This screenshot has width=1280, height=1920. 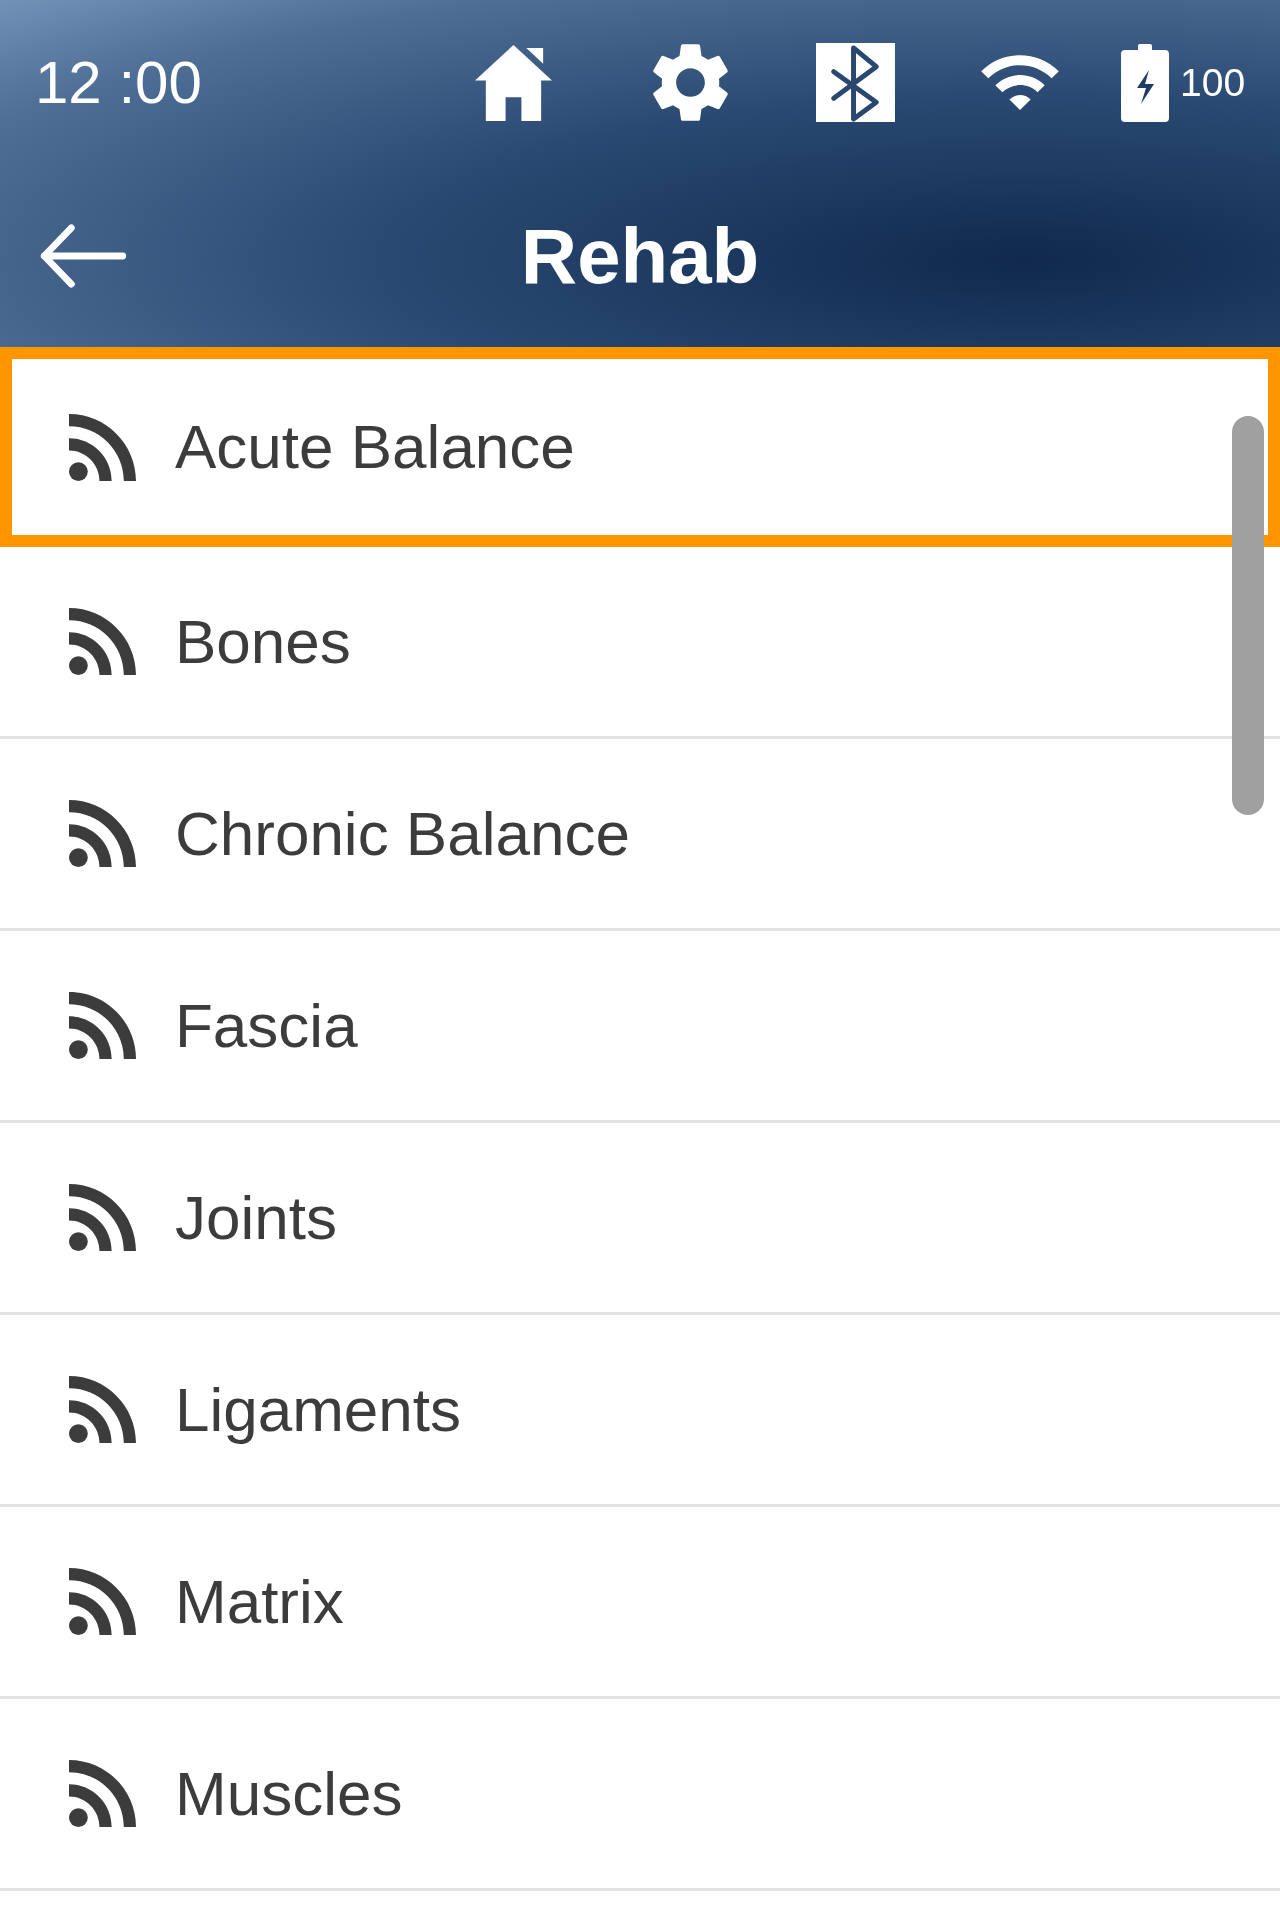 I want to click on battery-charging-icon, so click(x=1145, y=82).